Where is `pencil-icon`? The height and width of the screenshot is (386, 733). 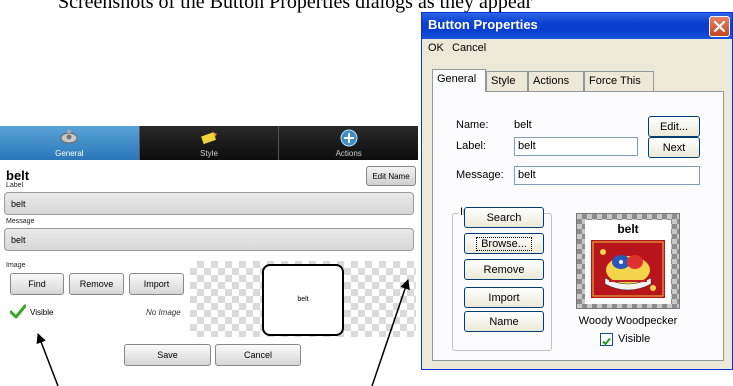
pencil-icon is located at coordinates (209, 138).